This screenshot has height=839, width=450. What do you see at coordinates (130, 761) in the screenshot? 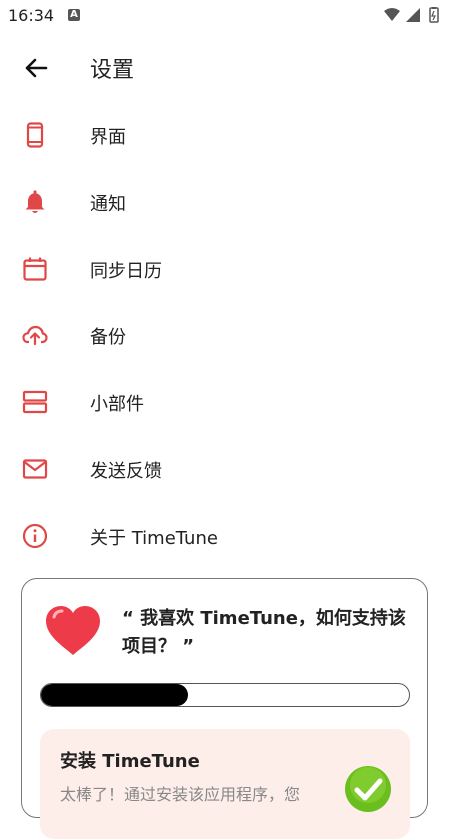
I see `install-title: 安装 TimeTune` at bounding box center [130, 761].